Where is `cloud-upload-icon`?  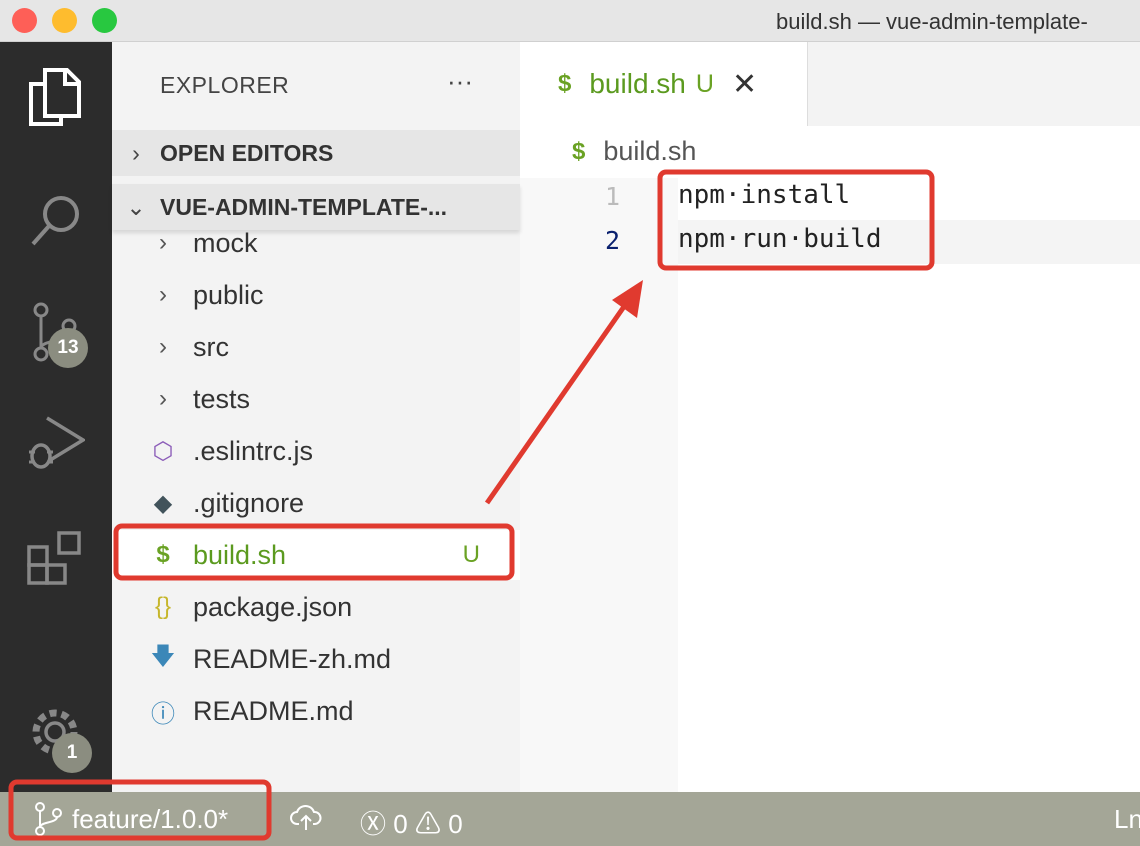
cloud-upload-icon is located at coordinates (306, 820).